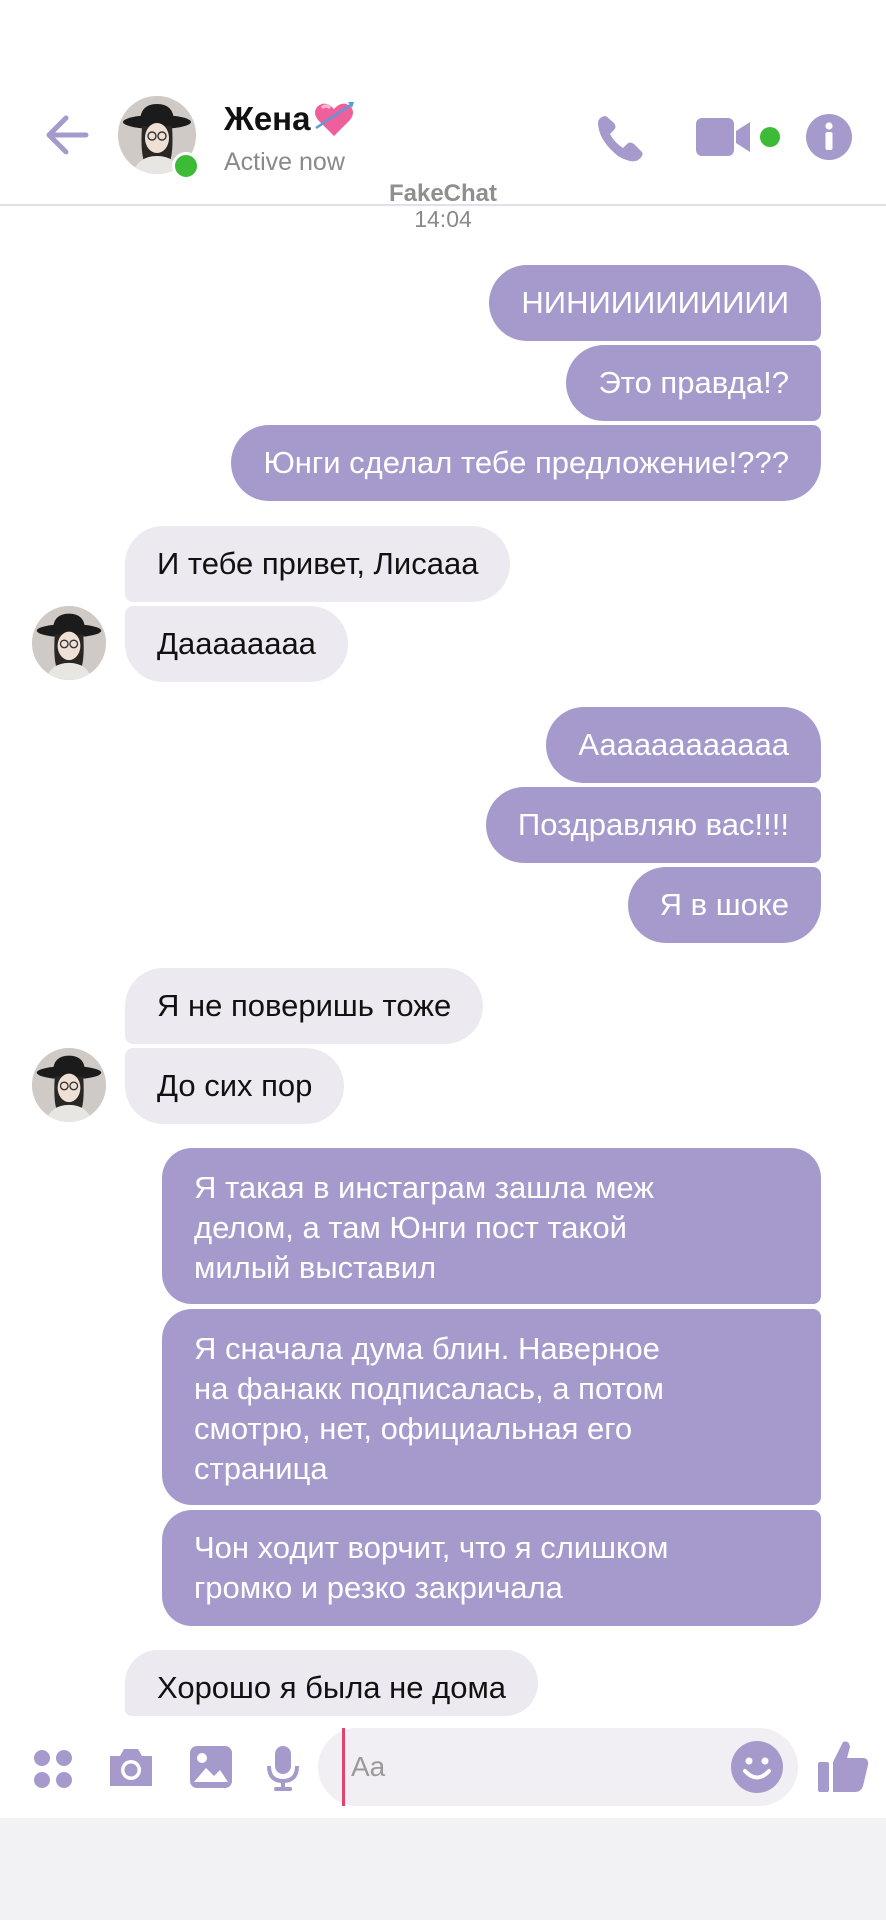  I want to click on system-nav-area, so click(443, 1869).